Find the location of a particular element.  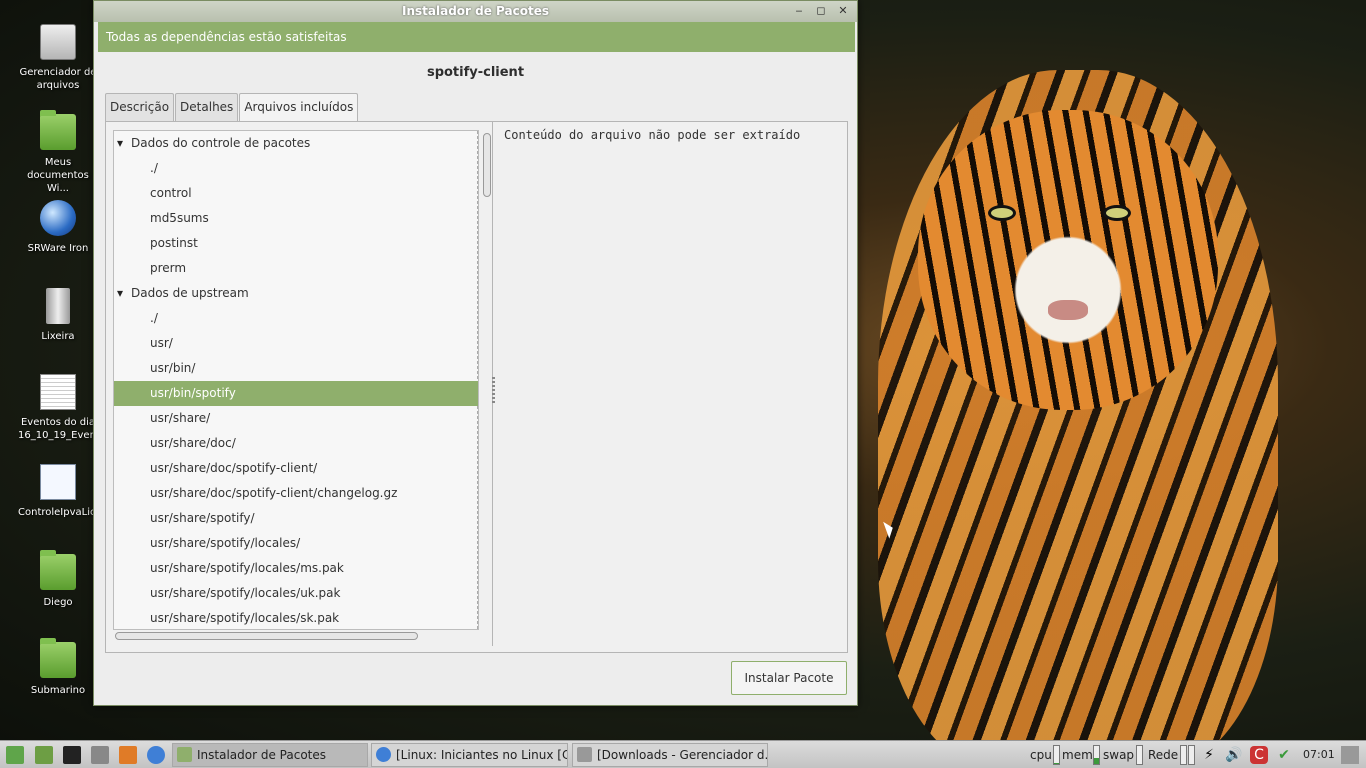

desktop-icon: Submarino is located at coordinates (58, 667).